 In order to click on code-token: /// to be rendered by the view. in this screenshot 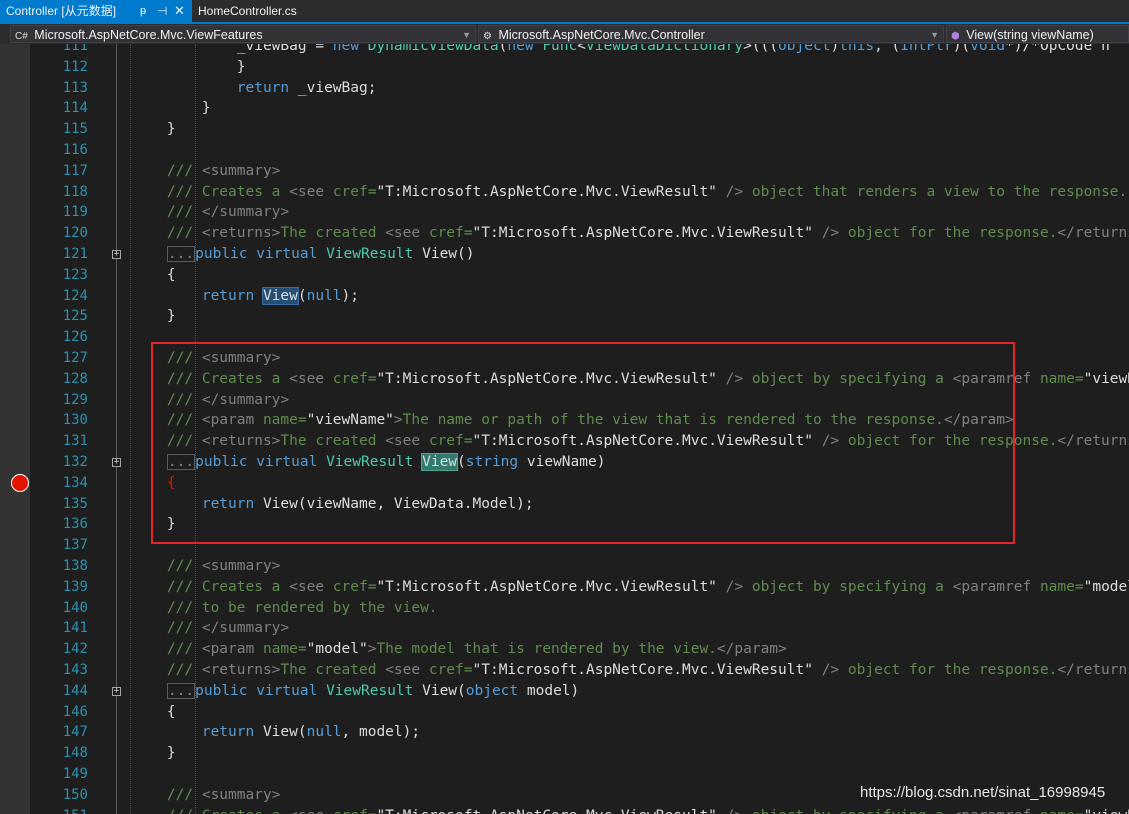, I will do `click(285, 607)`.